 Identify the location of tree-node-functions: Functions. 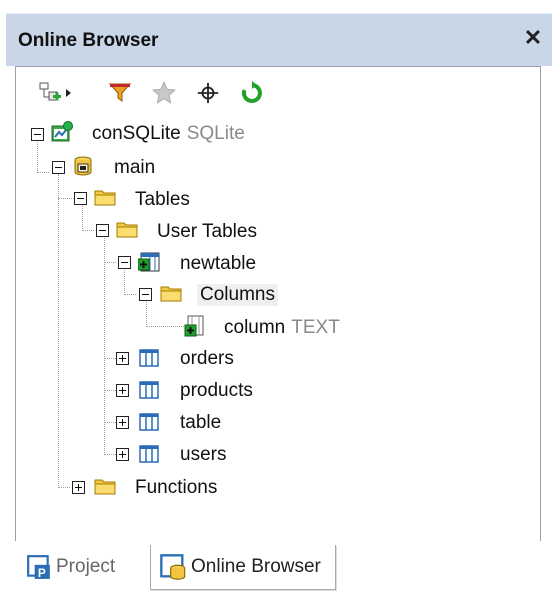
(176, 488).